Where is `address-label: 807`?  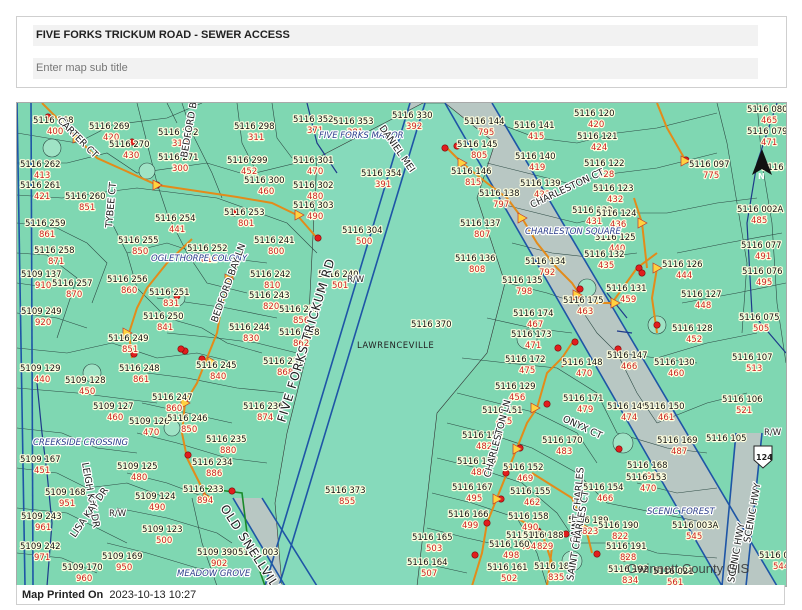
address-label: 807 is located at coordinates (482, 235).